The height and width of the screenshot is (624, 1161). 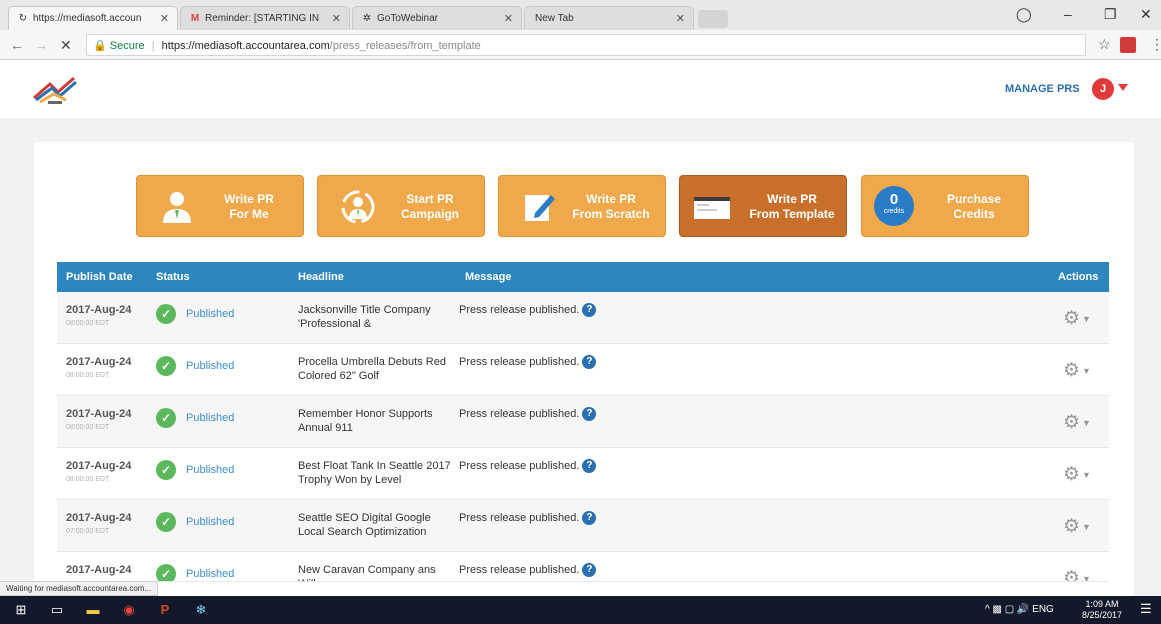 I want to click on new-tab-button, so click(x=713, y=19).